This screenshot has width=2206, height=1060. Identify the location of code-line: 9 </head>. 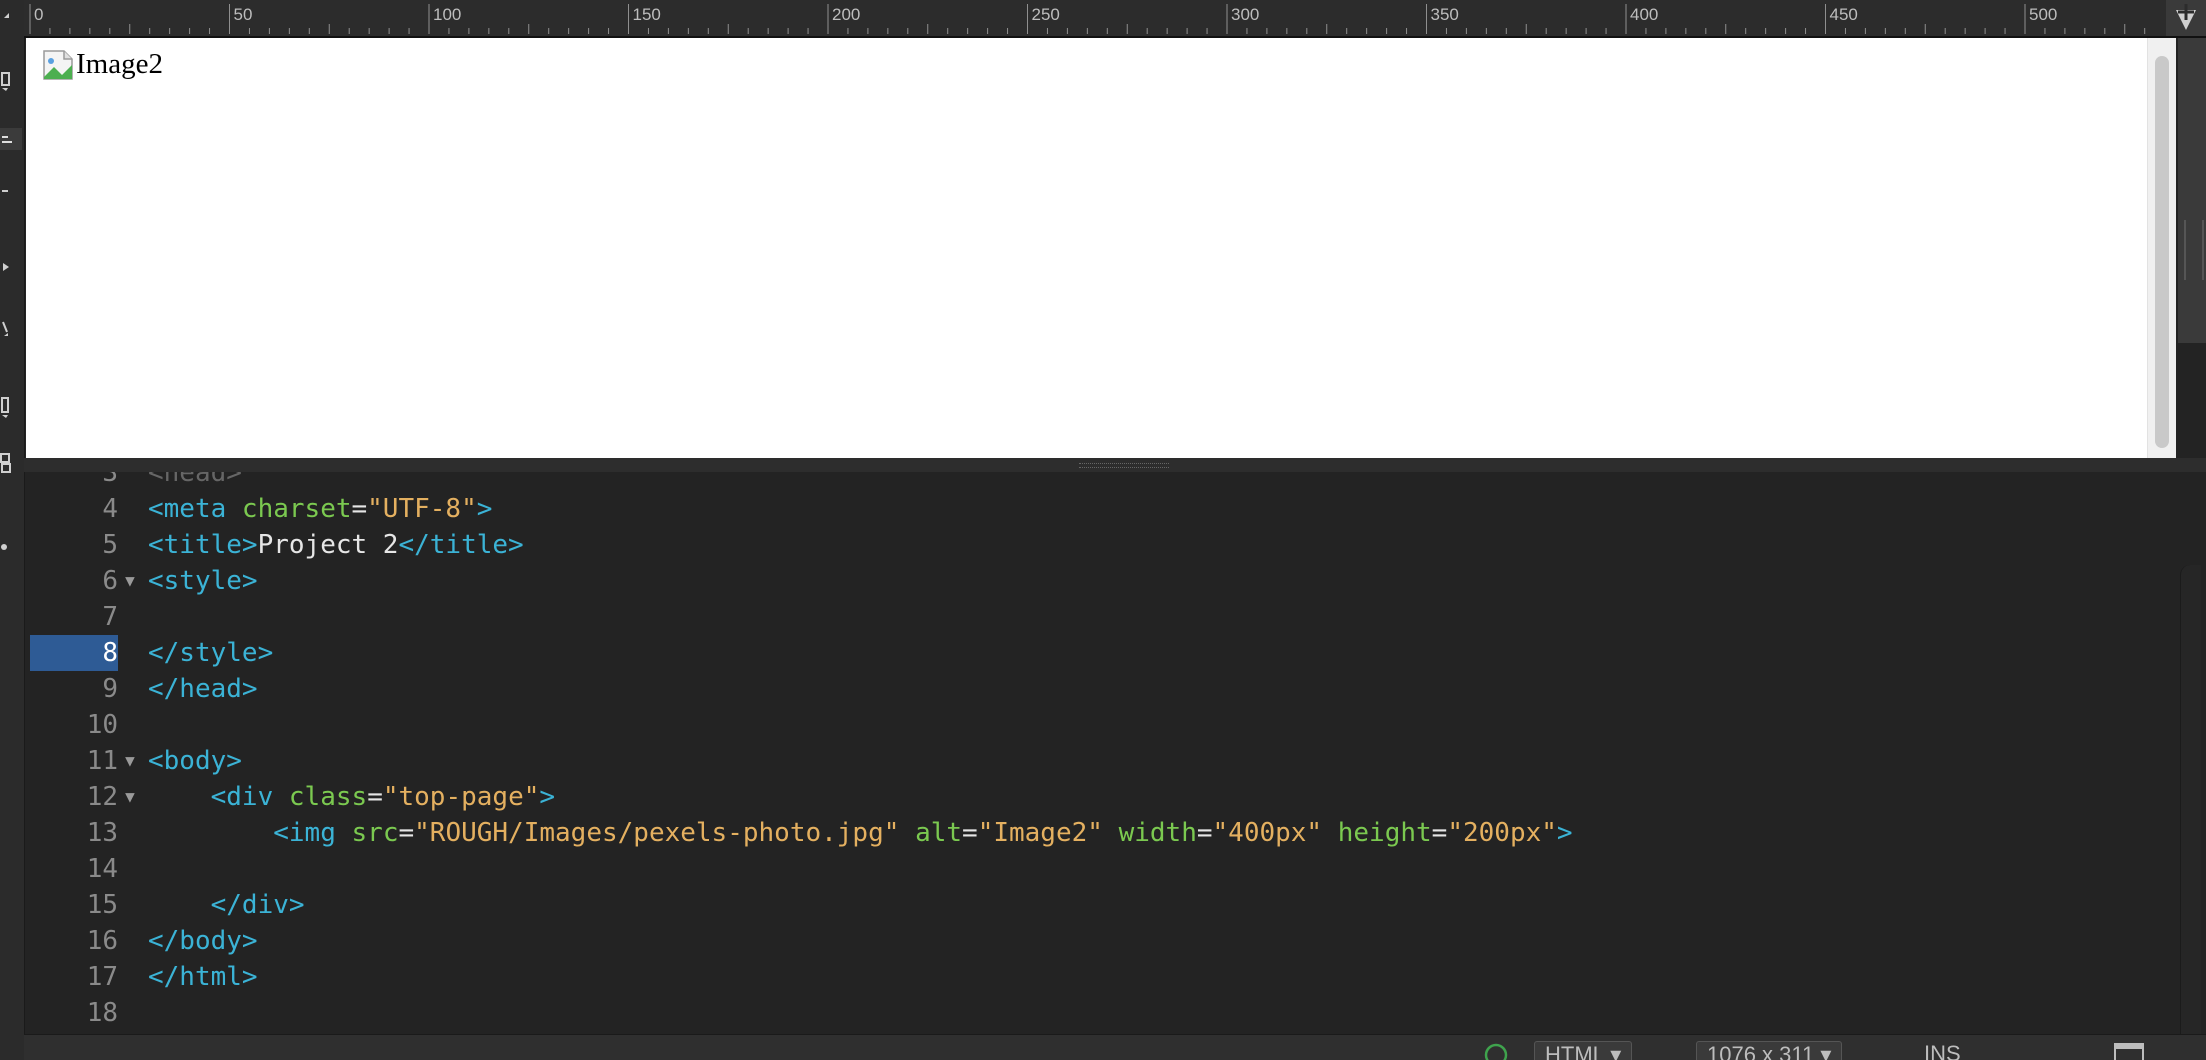
(1100, 689).